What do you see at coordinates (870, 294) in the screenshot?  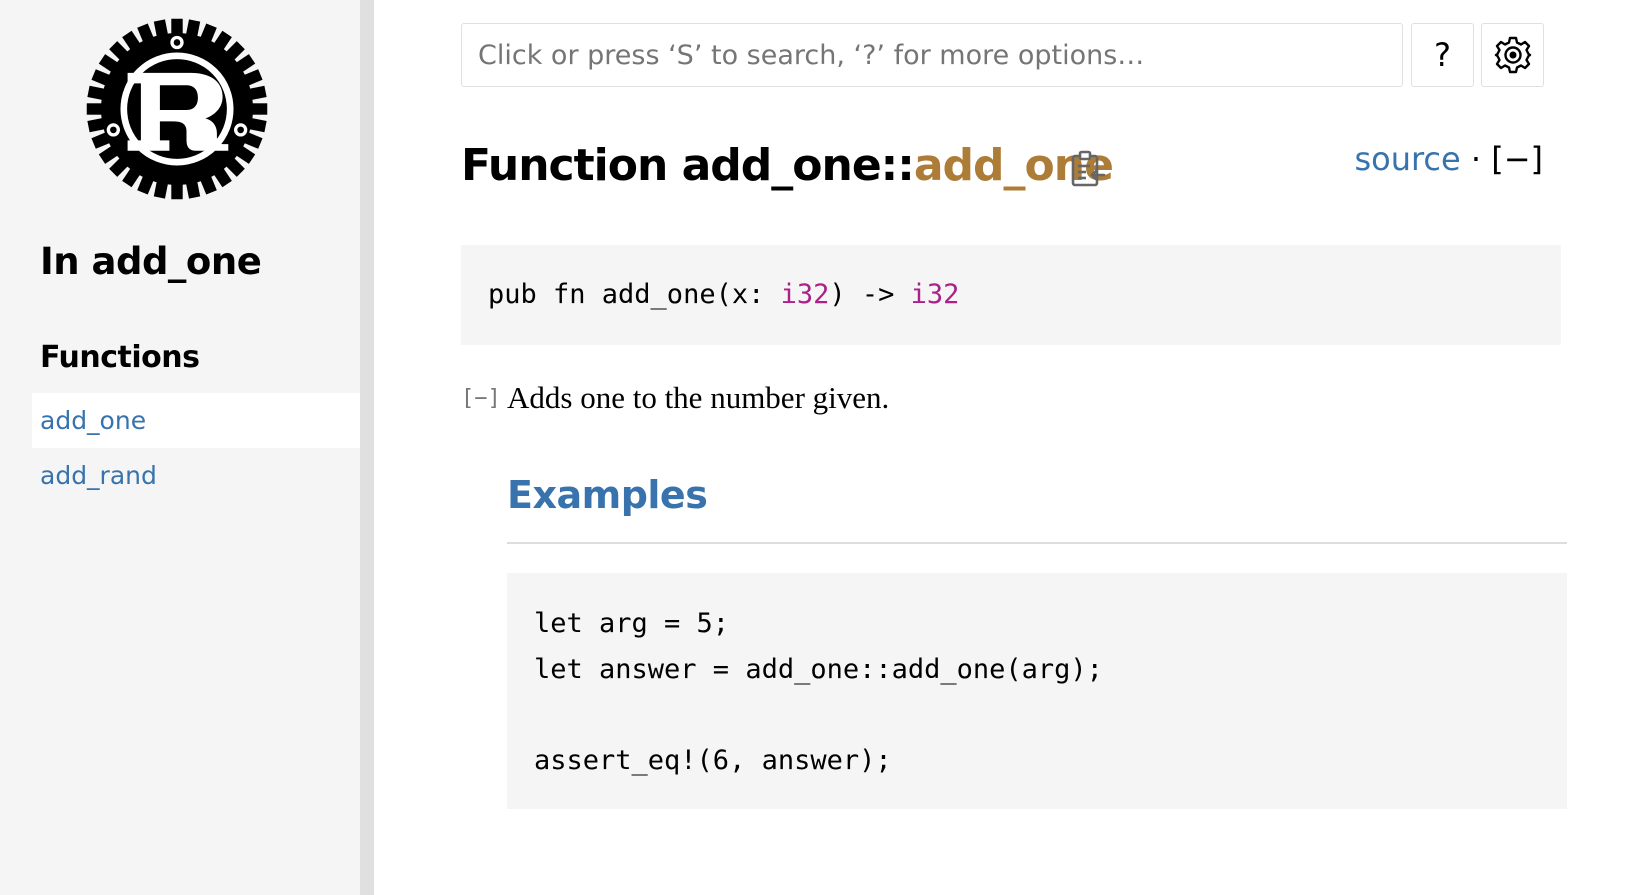 I see `signature-part-2: ) ->` at bounding box center [870, 294].